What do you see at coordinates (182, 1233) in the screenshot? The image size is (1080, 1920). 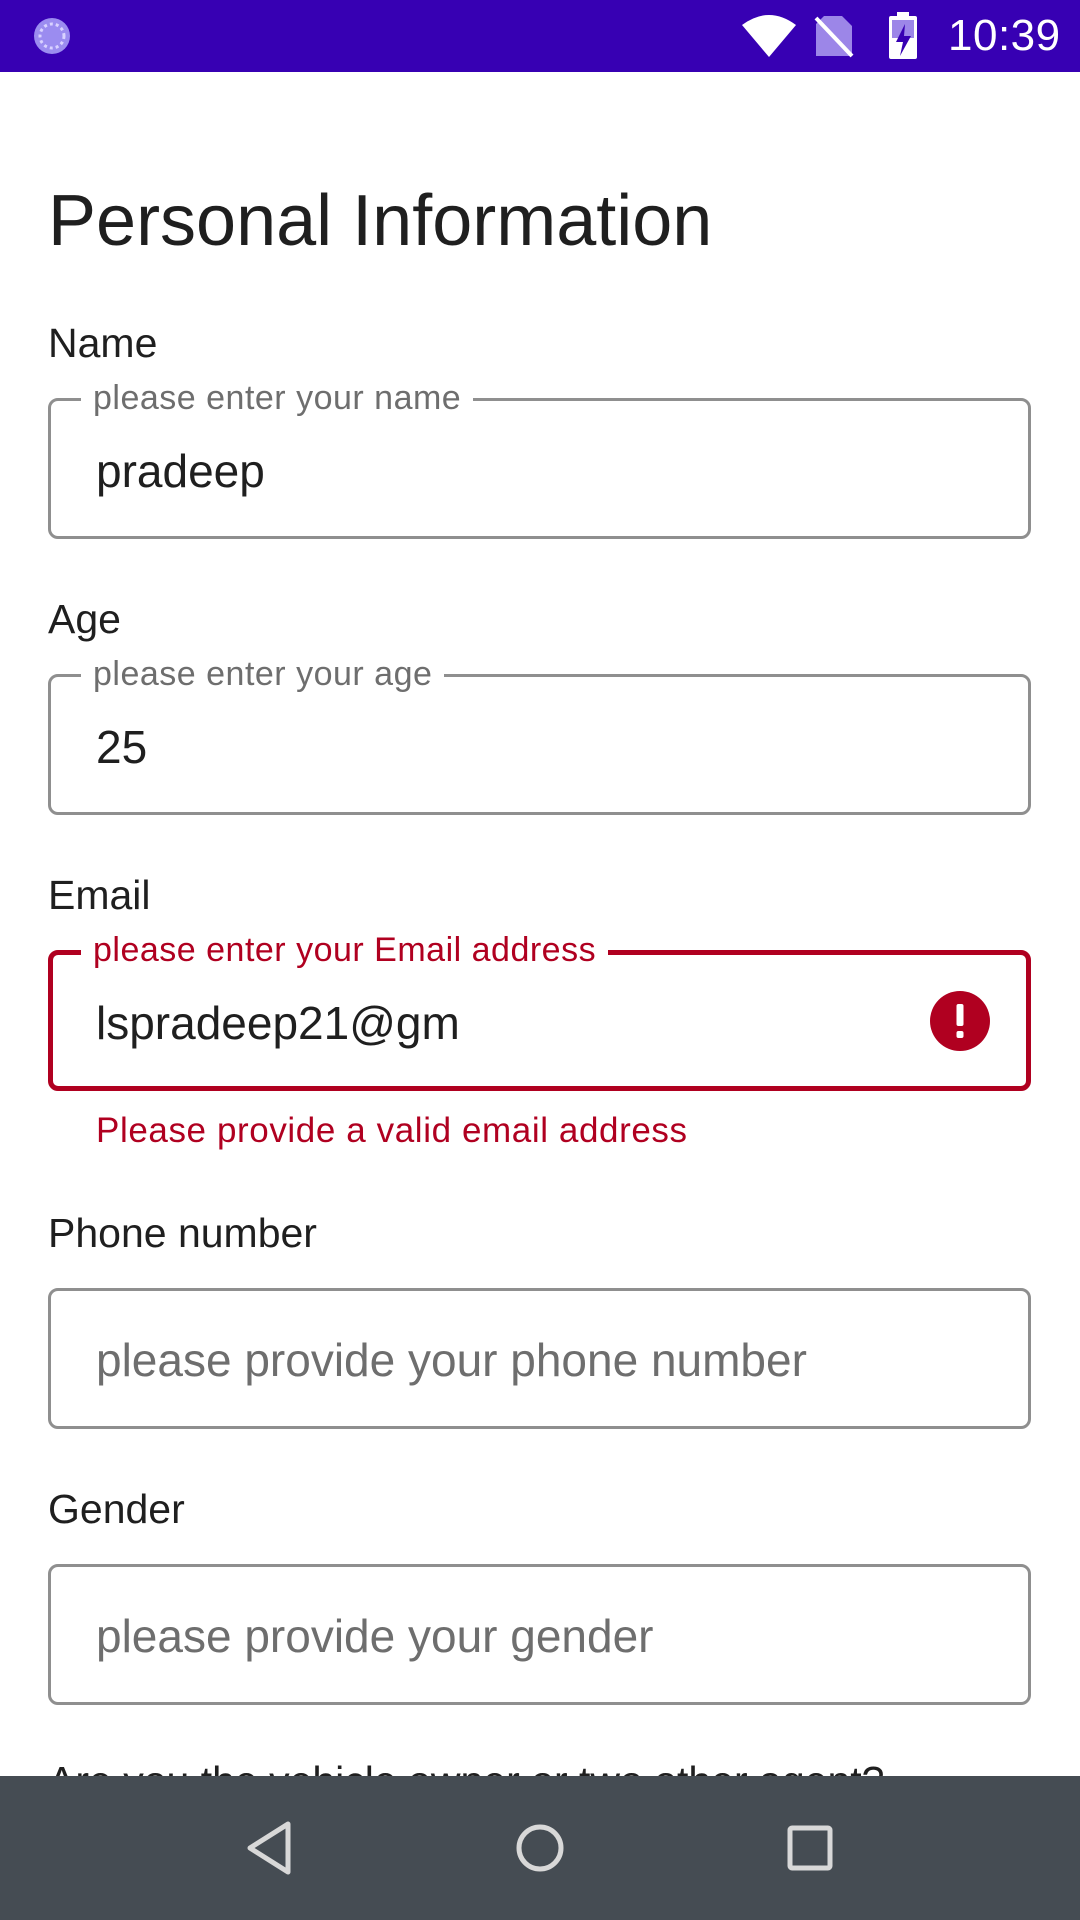 I see `phone-label: Phone number` at bounding box center [182, 1233].